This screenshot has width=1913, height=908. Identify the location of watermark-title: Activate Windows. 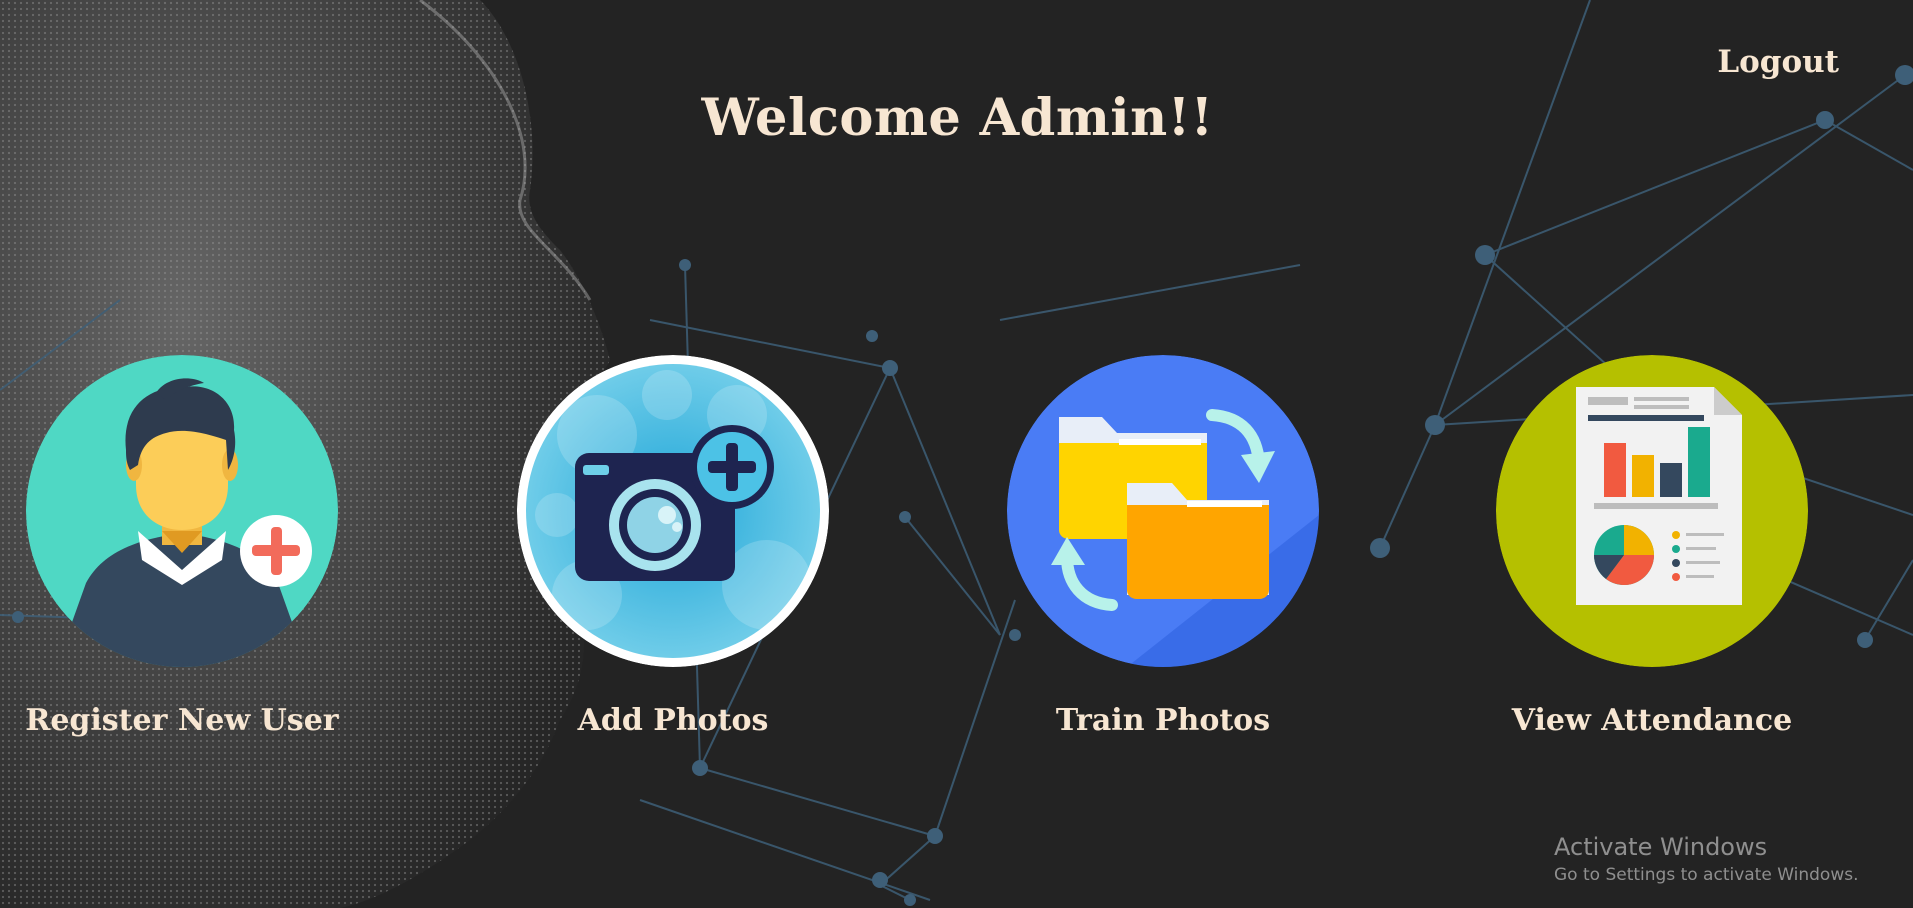
(1661, 847).